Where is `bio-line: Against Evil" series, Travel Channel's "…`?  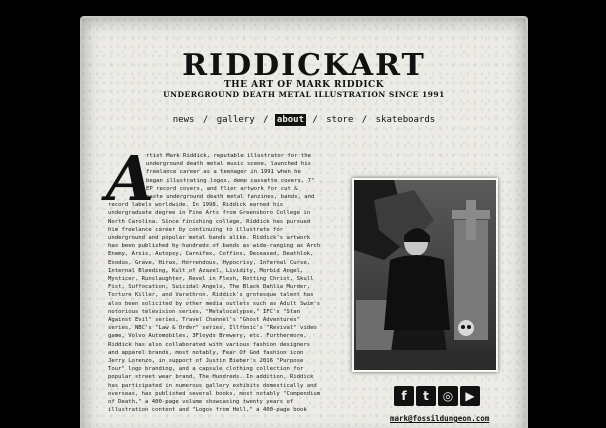
bio-line: Against Evil" series, Travel Channel's "… is located at coordinates (204, 320).